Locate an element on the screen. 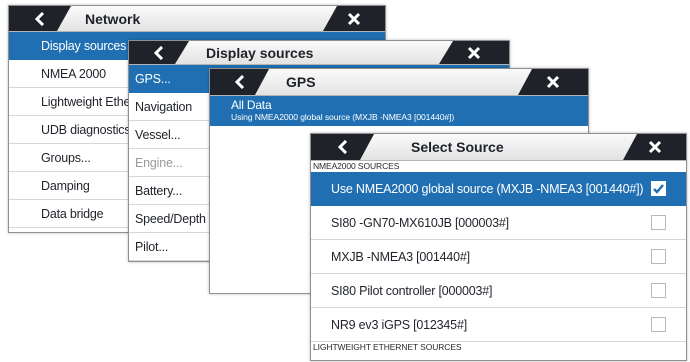 This screenshot has width=690, height=362. gps-back-button is located at coordinates (239, 82).